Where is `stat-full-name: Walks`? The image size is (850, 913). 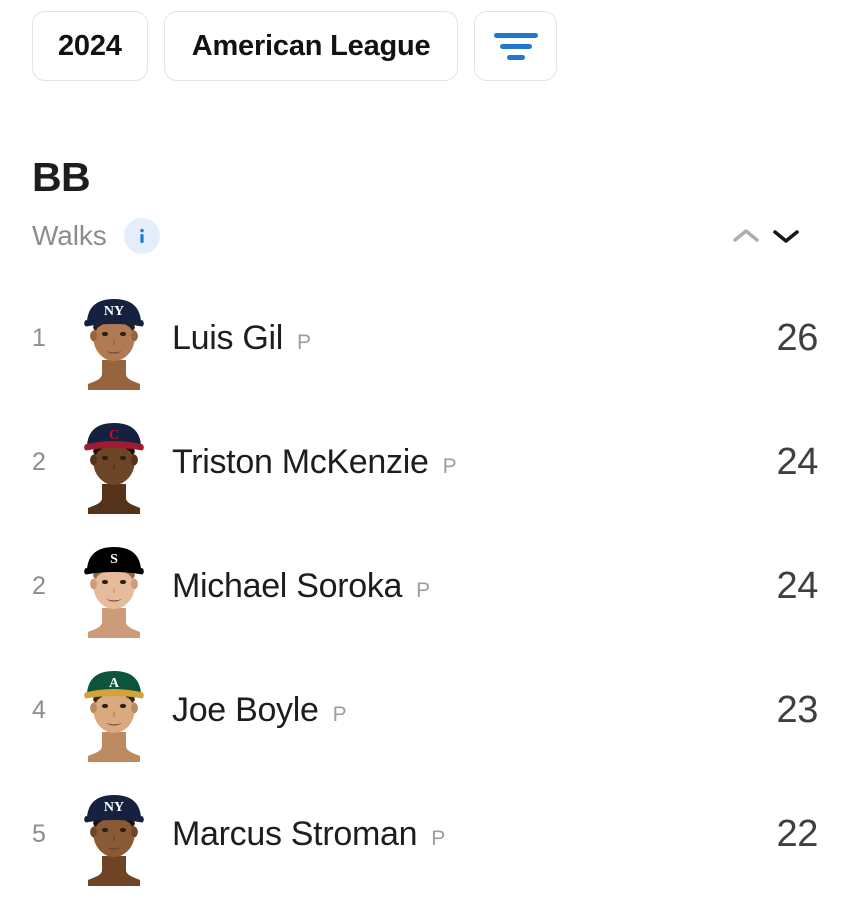
stat-full-name: Walks is located at coordinates (69, 235).